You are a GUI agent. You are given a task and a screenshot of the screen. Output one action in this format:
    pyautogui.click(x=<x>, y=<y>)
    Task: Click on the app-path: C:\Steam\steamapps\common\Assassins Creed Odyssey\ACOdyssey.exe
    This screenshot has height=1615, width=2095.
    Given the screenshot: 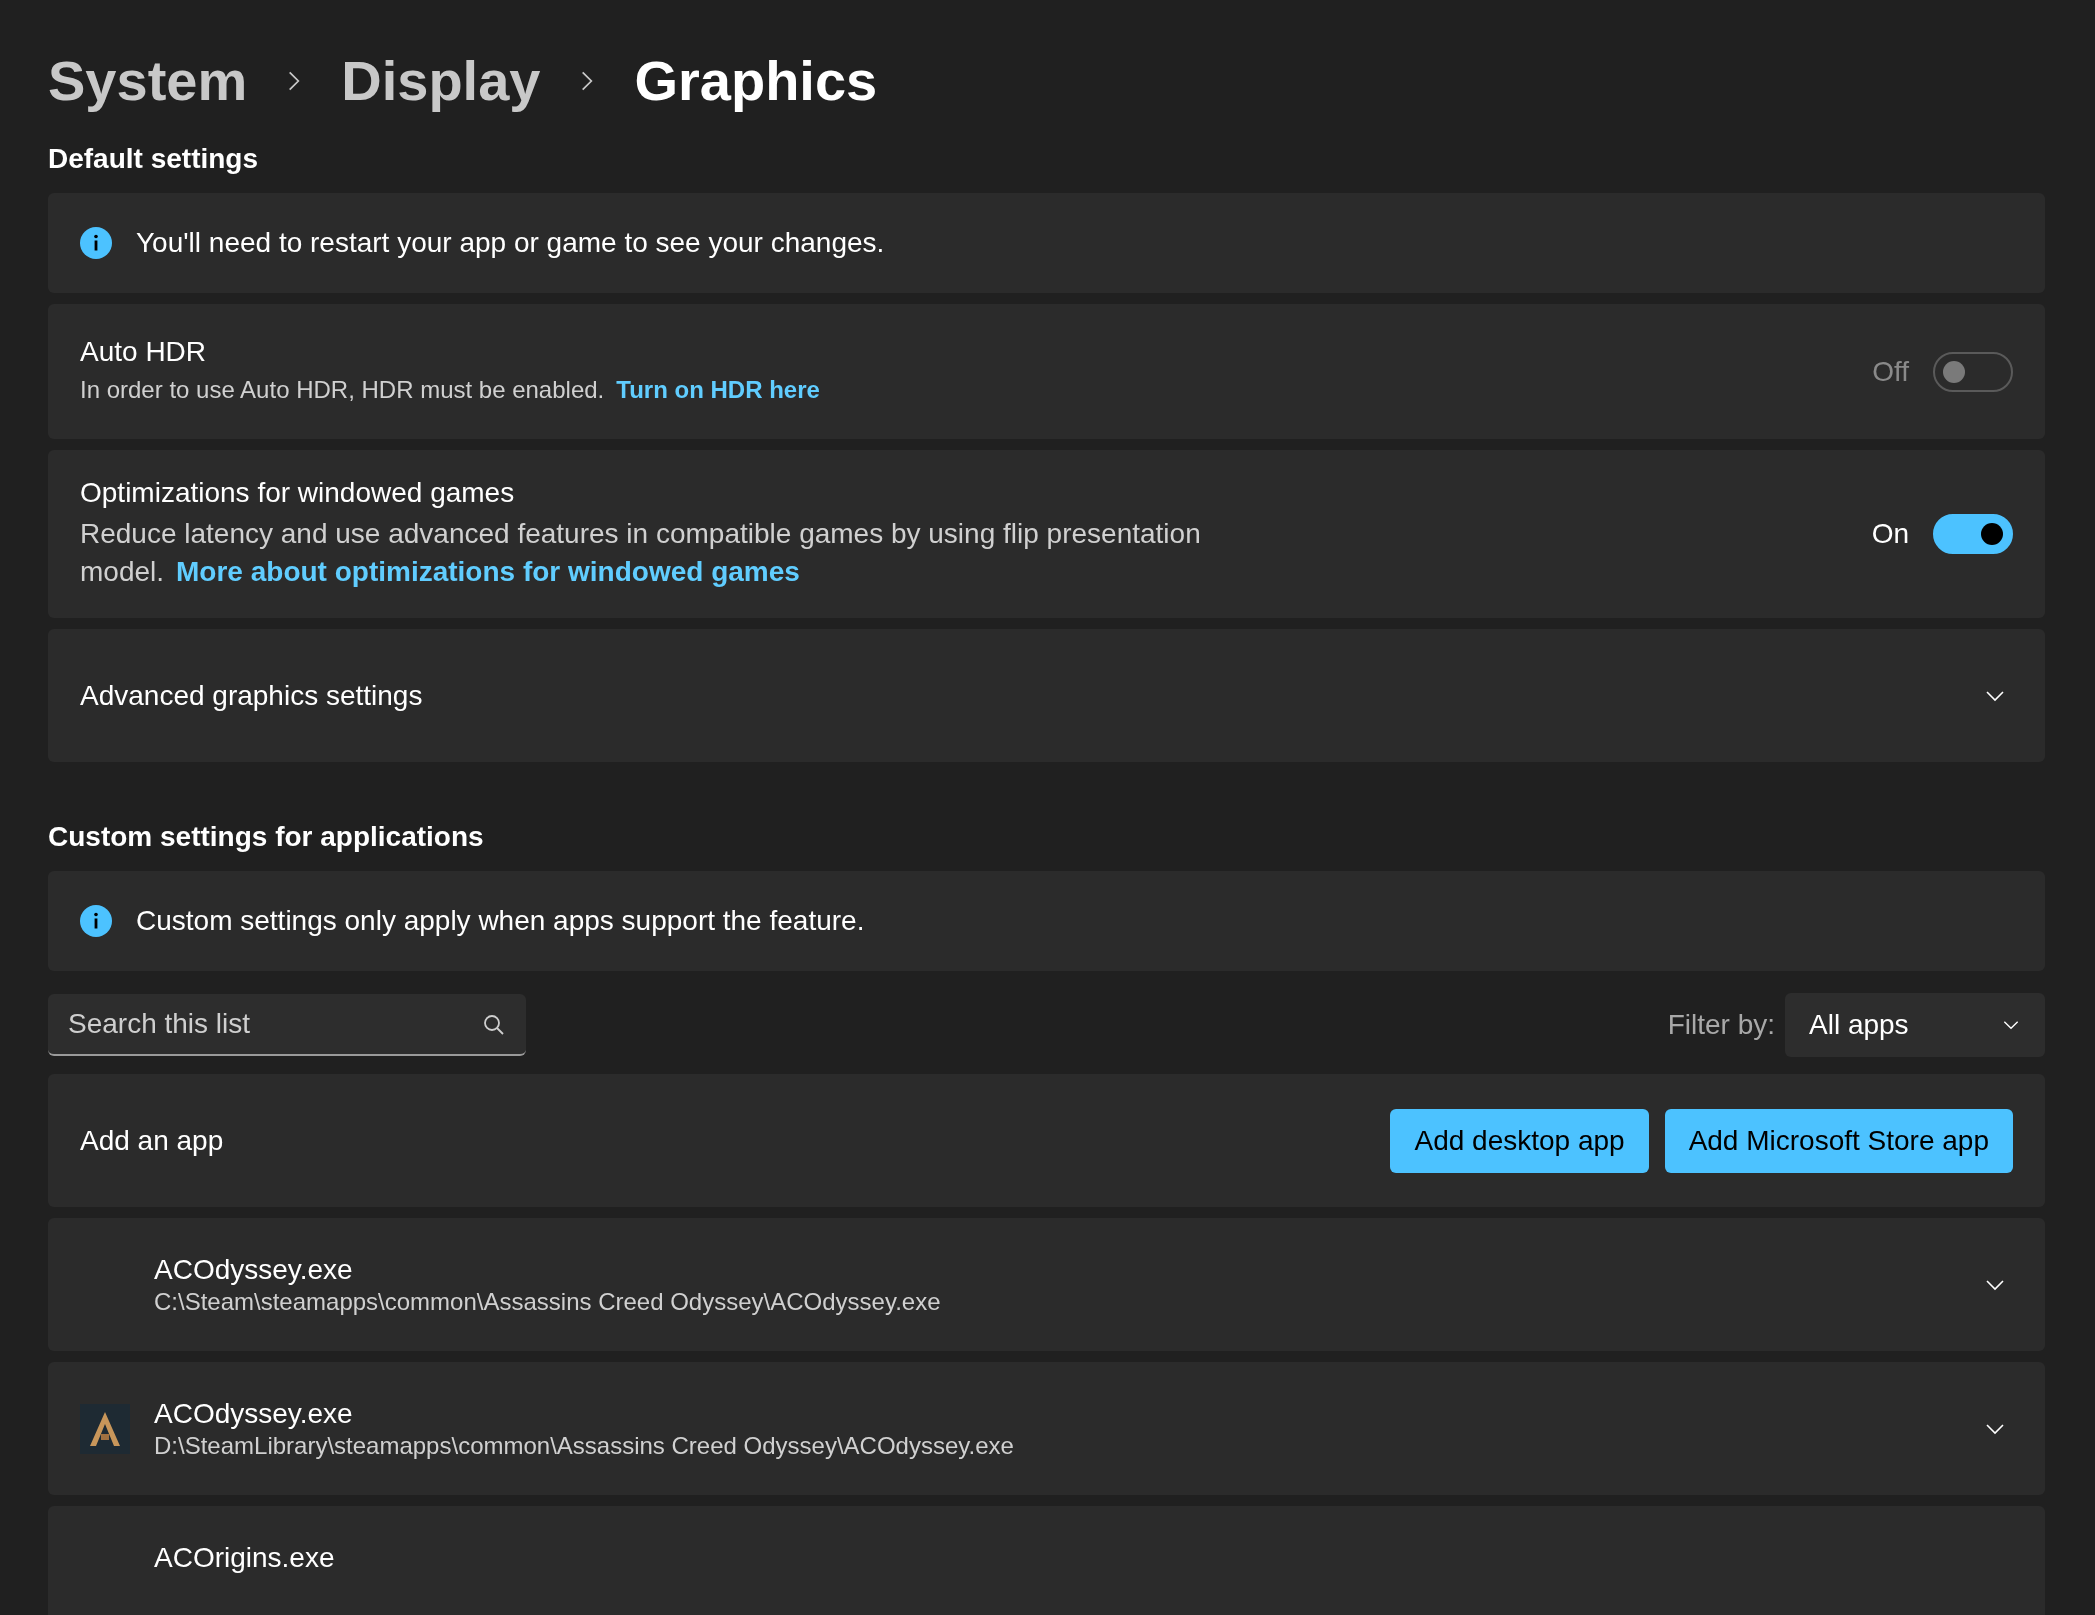 What is the action you would take?
    pyautogui.click(x=548, y=1302)
    